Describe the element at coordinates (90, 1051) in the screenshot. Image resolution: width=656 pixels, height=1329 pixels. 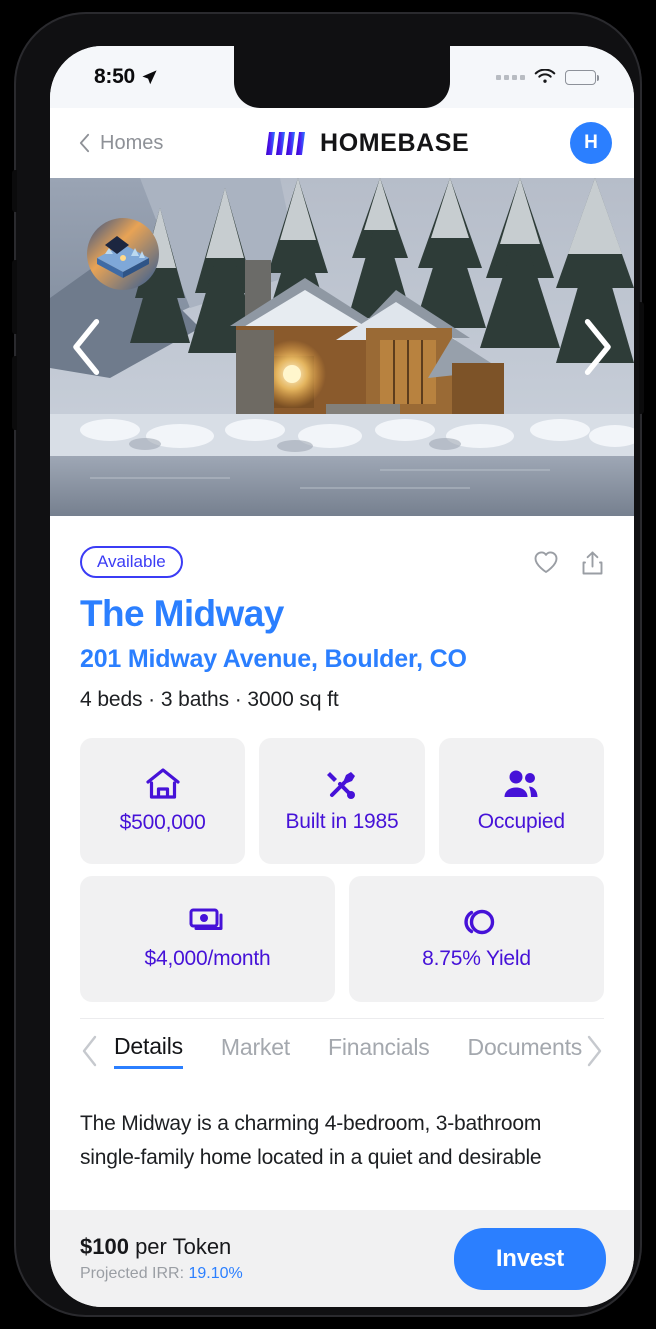
I see `tabs-prev-chevron-icon` at that location.